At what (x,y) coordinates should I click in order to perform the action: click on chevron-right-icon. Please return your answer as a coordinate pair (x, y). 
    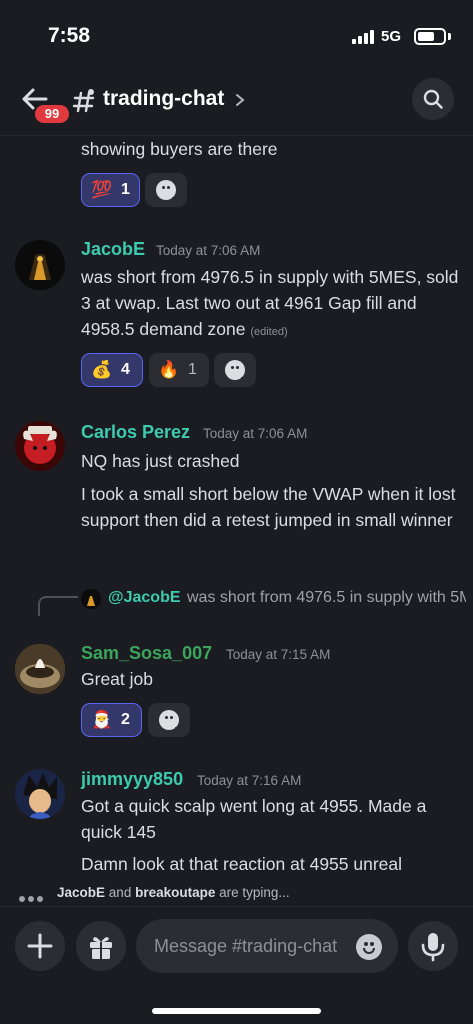
    Looking at the image, I should click on (240, 100).